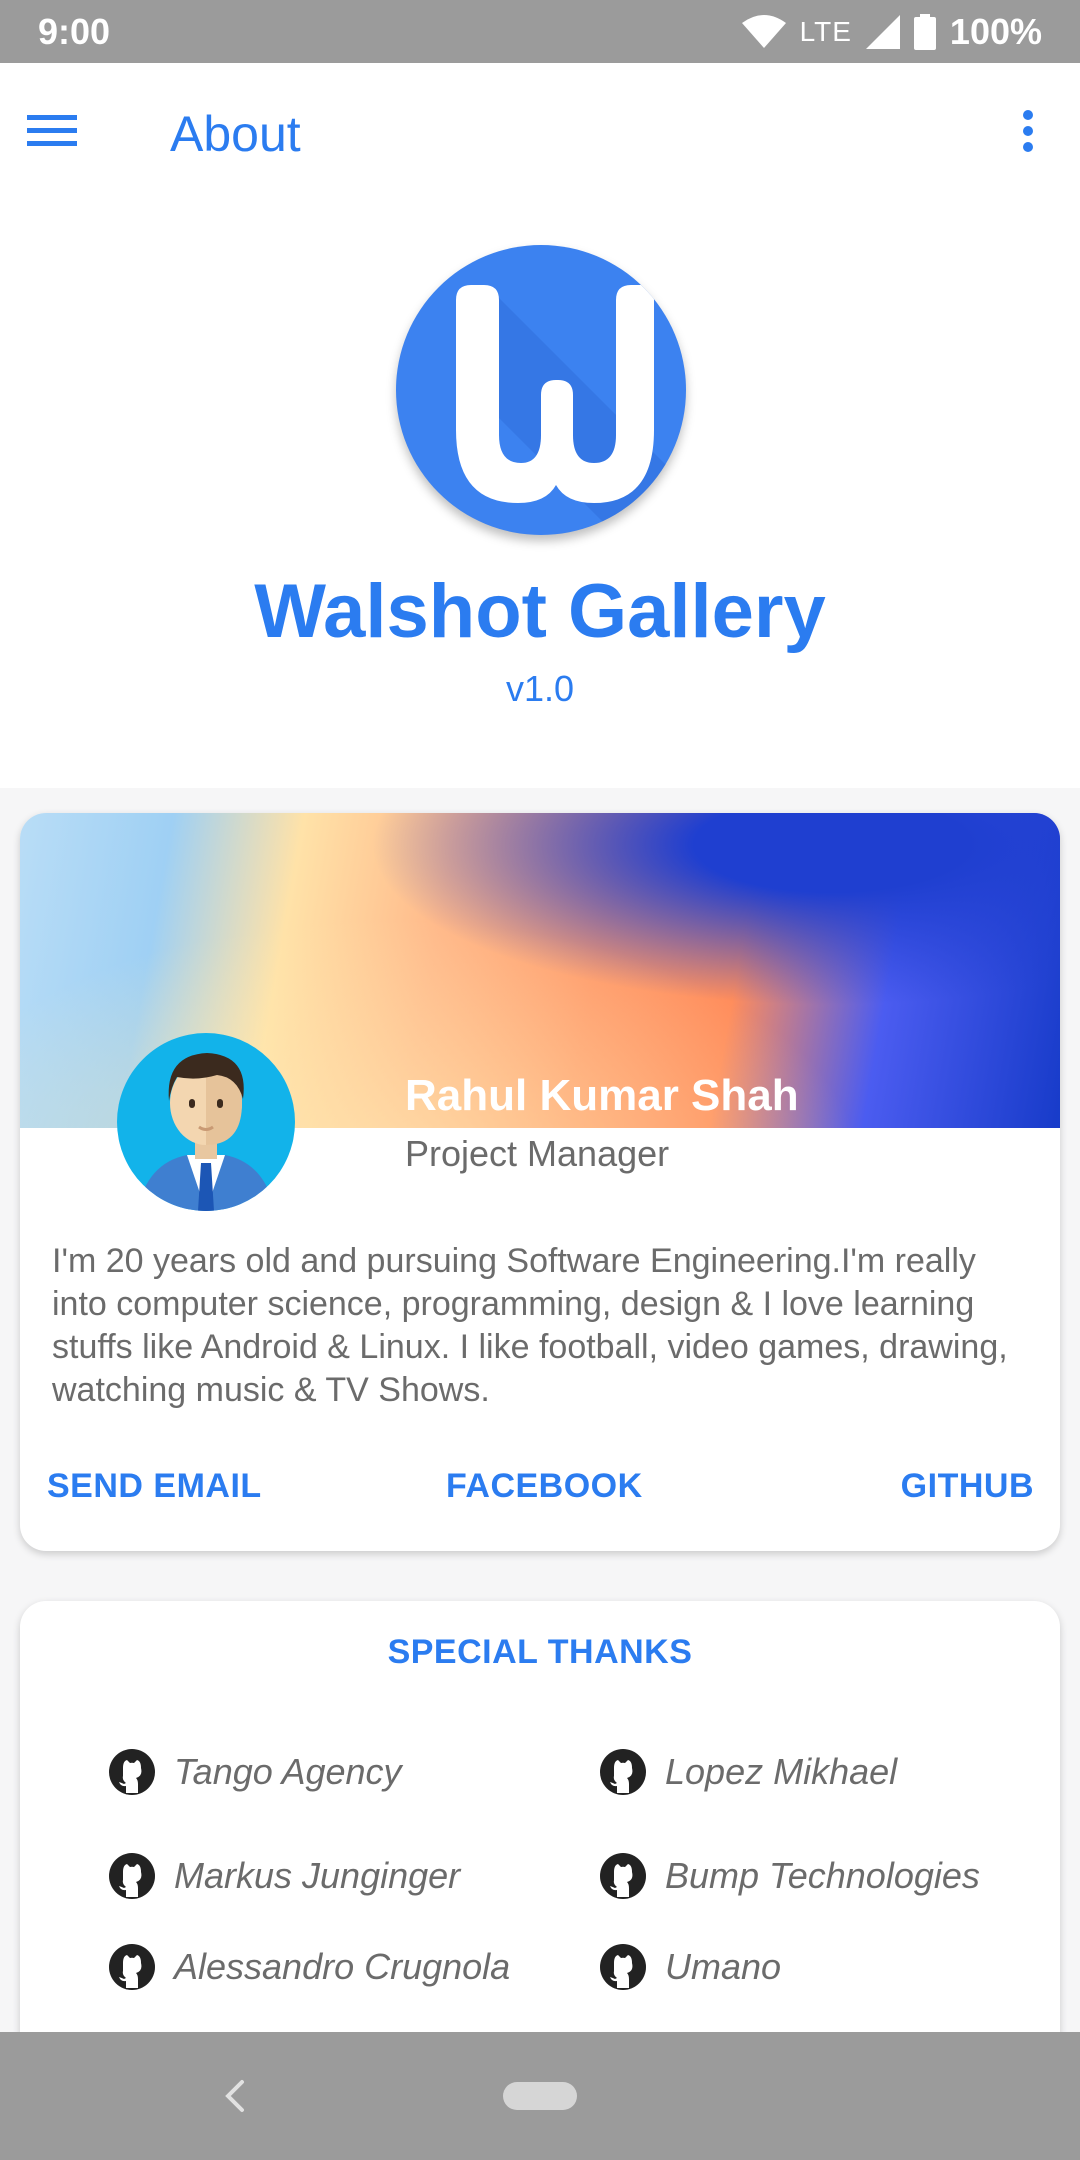 The width and height of the screenshot is (1080, 2160). I want to click on thanks-item: Lopez Mikhael, so click(748, 1772).